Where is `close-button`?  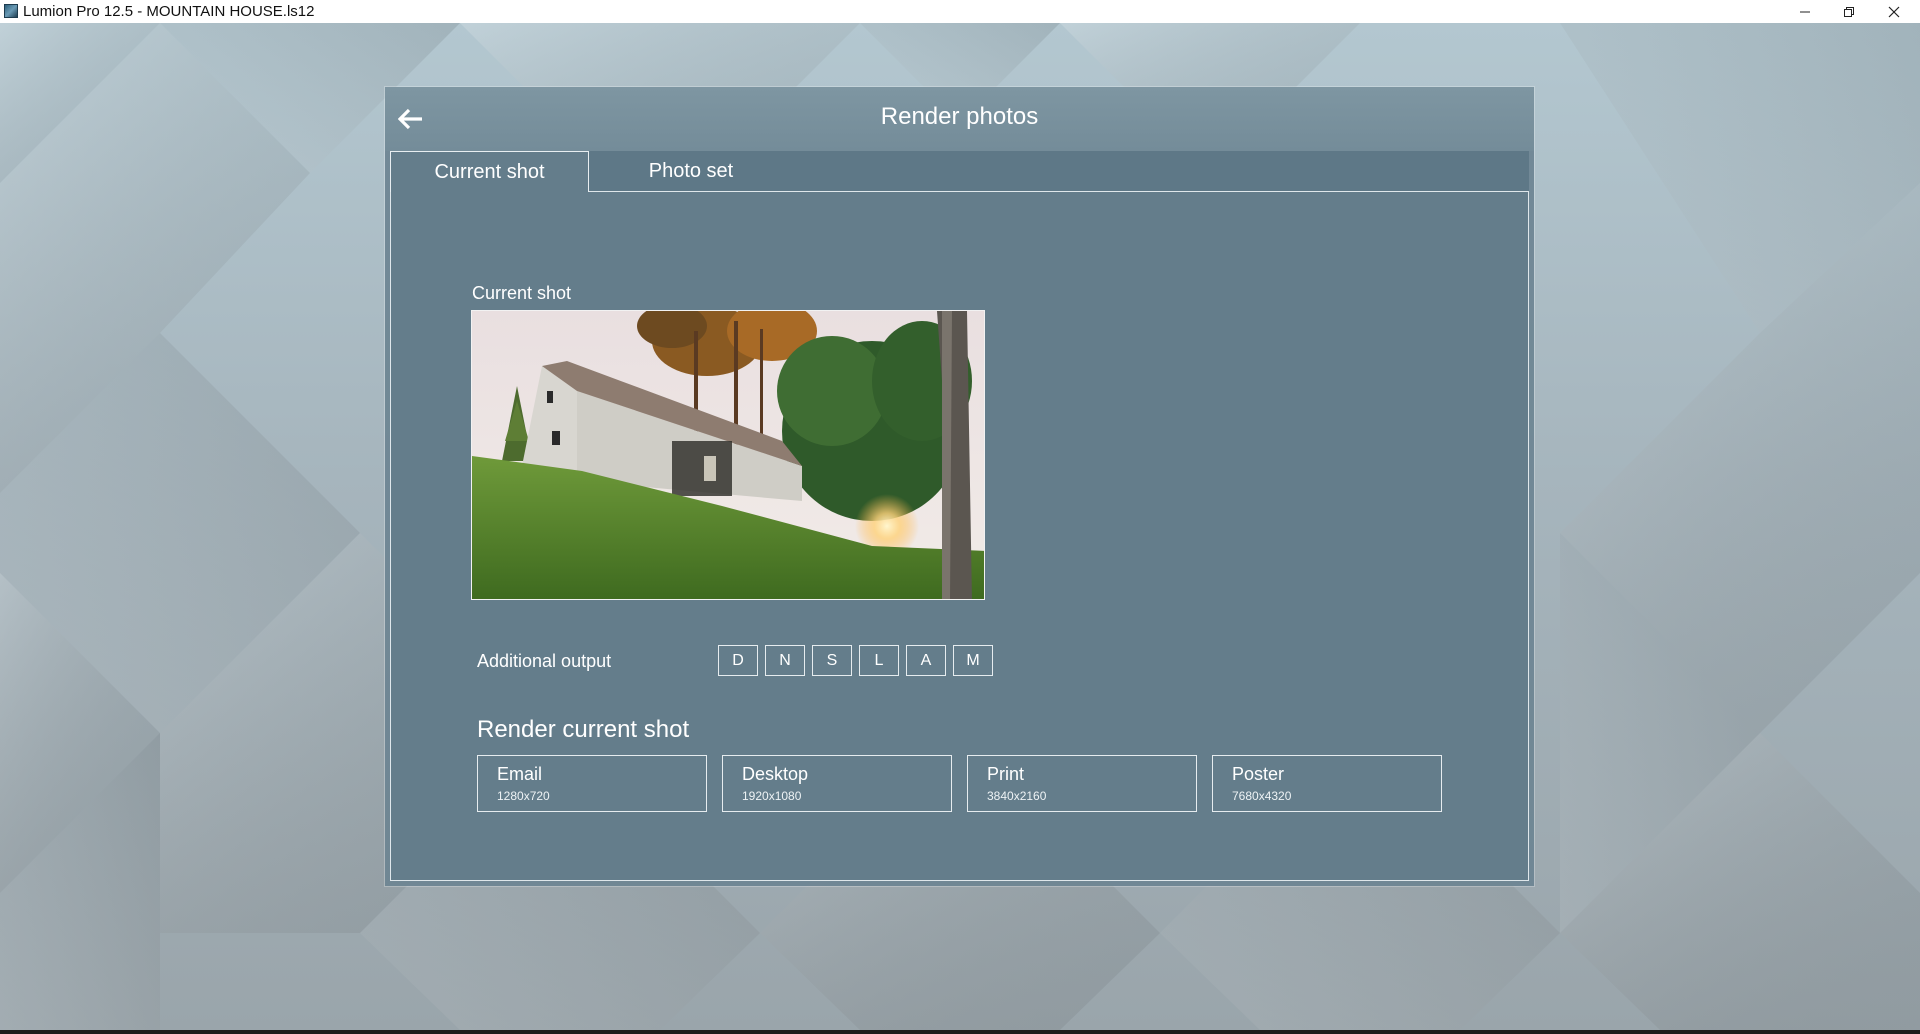
close-button is located at coordinates (1894, 11).